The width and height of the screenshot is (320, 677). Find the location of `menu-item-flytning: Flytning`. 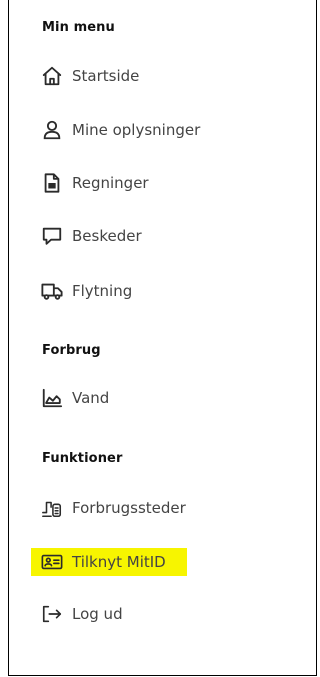

menu-item-flytning: Flytning is located at coordinates (86, 291).